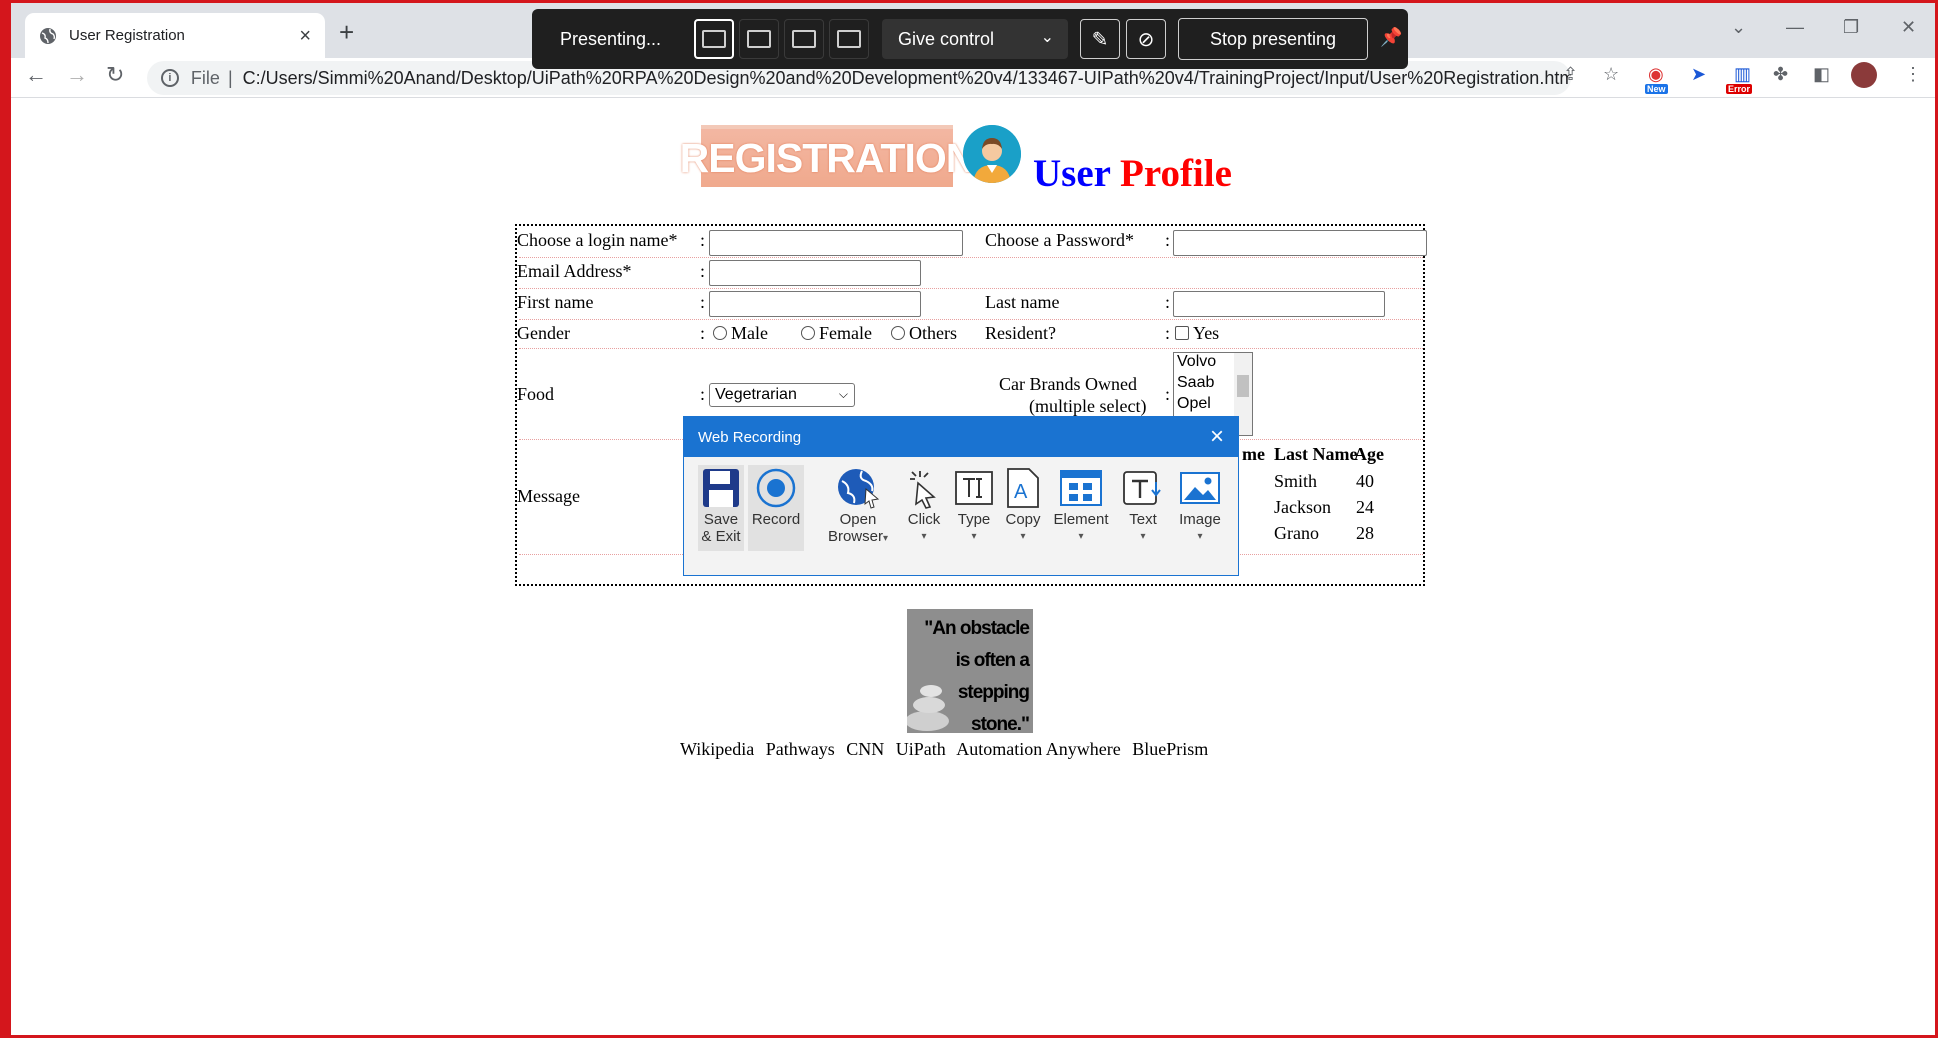  What do you see at coordinates (1072, 173) in the screenshot?
I see `title-user: User` at bounding box center [1072, 173].